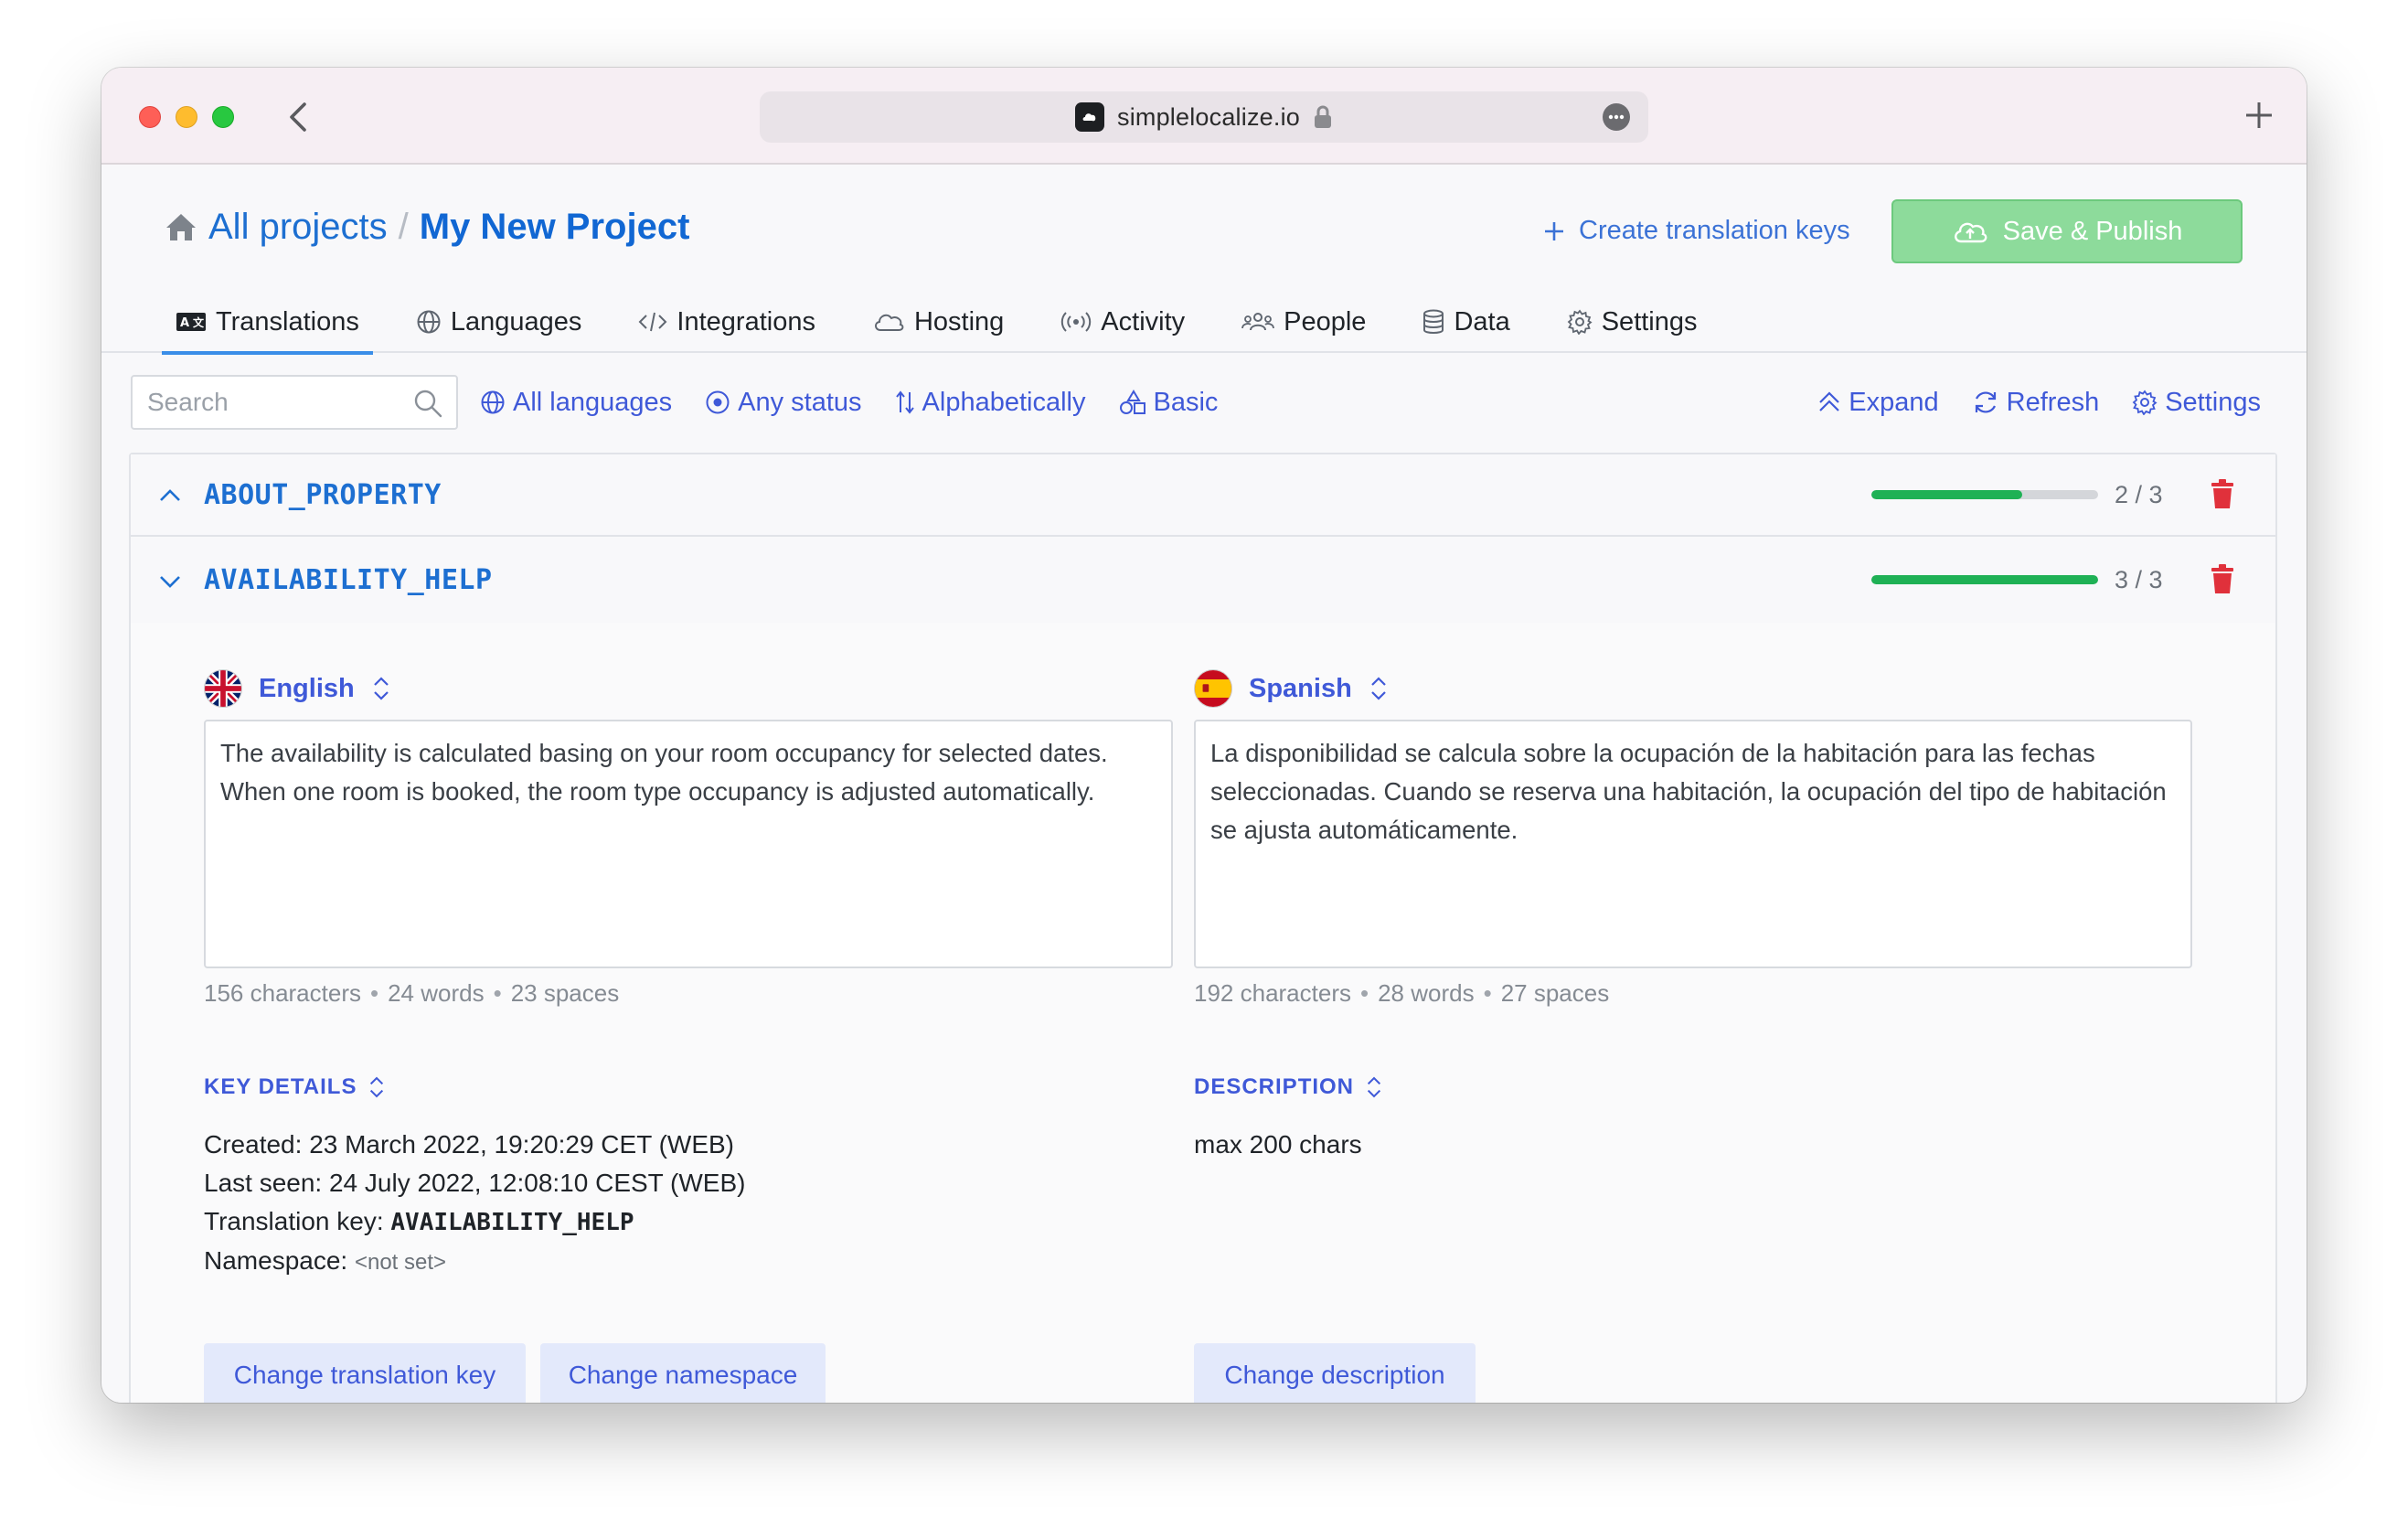 Image resolution: width=2408 pixels, height=1538 pixels. What do you see at coordinates (295, 1087) in the screenshot?
I see `key-details-heading: KEY DETAILS` at bounding box center [295, 1087].